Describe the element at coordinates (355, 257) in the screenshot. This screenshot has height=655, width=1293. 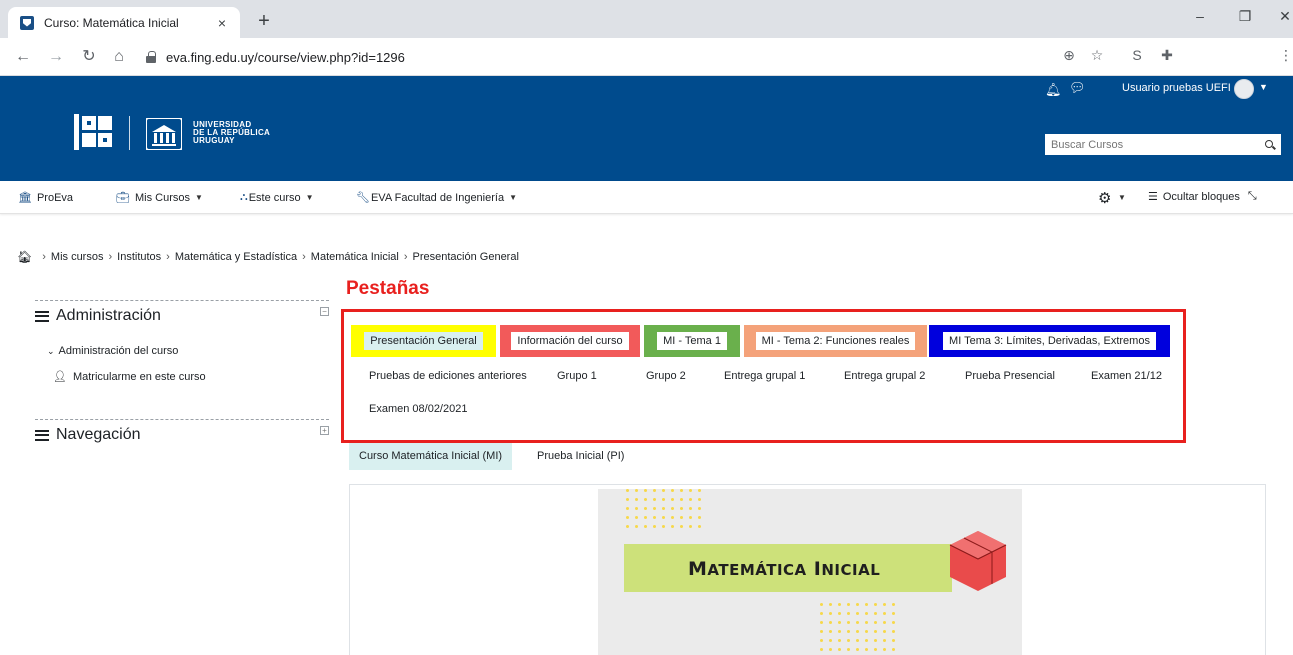
I see `breadcrumb-item: Matemática Inicial` at that location.